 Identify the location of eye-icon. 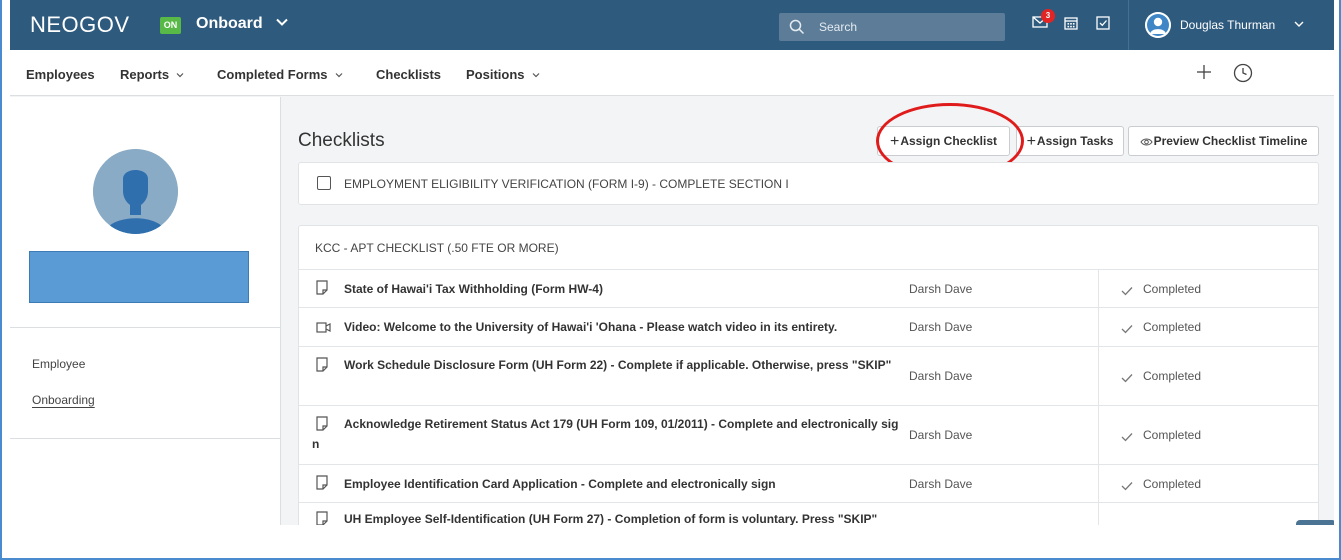
(1146, 143).